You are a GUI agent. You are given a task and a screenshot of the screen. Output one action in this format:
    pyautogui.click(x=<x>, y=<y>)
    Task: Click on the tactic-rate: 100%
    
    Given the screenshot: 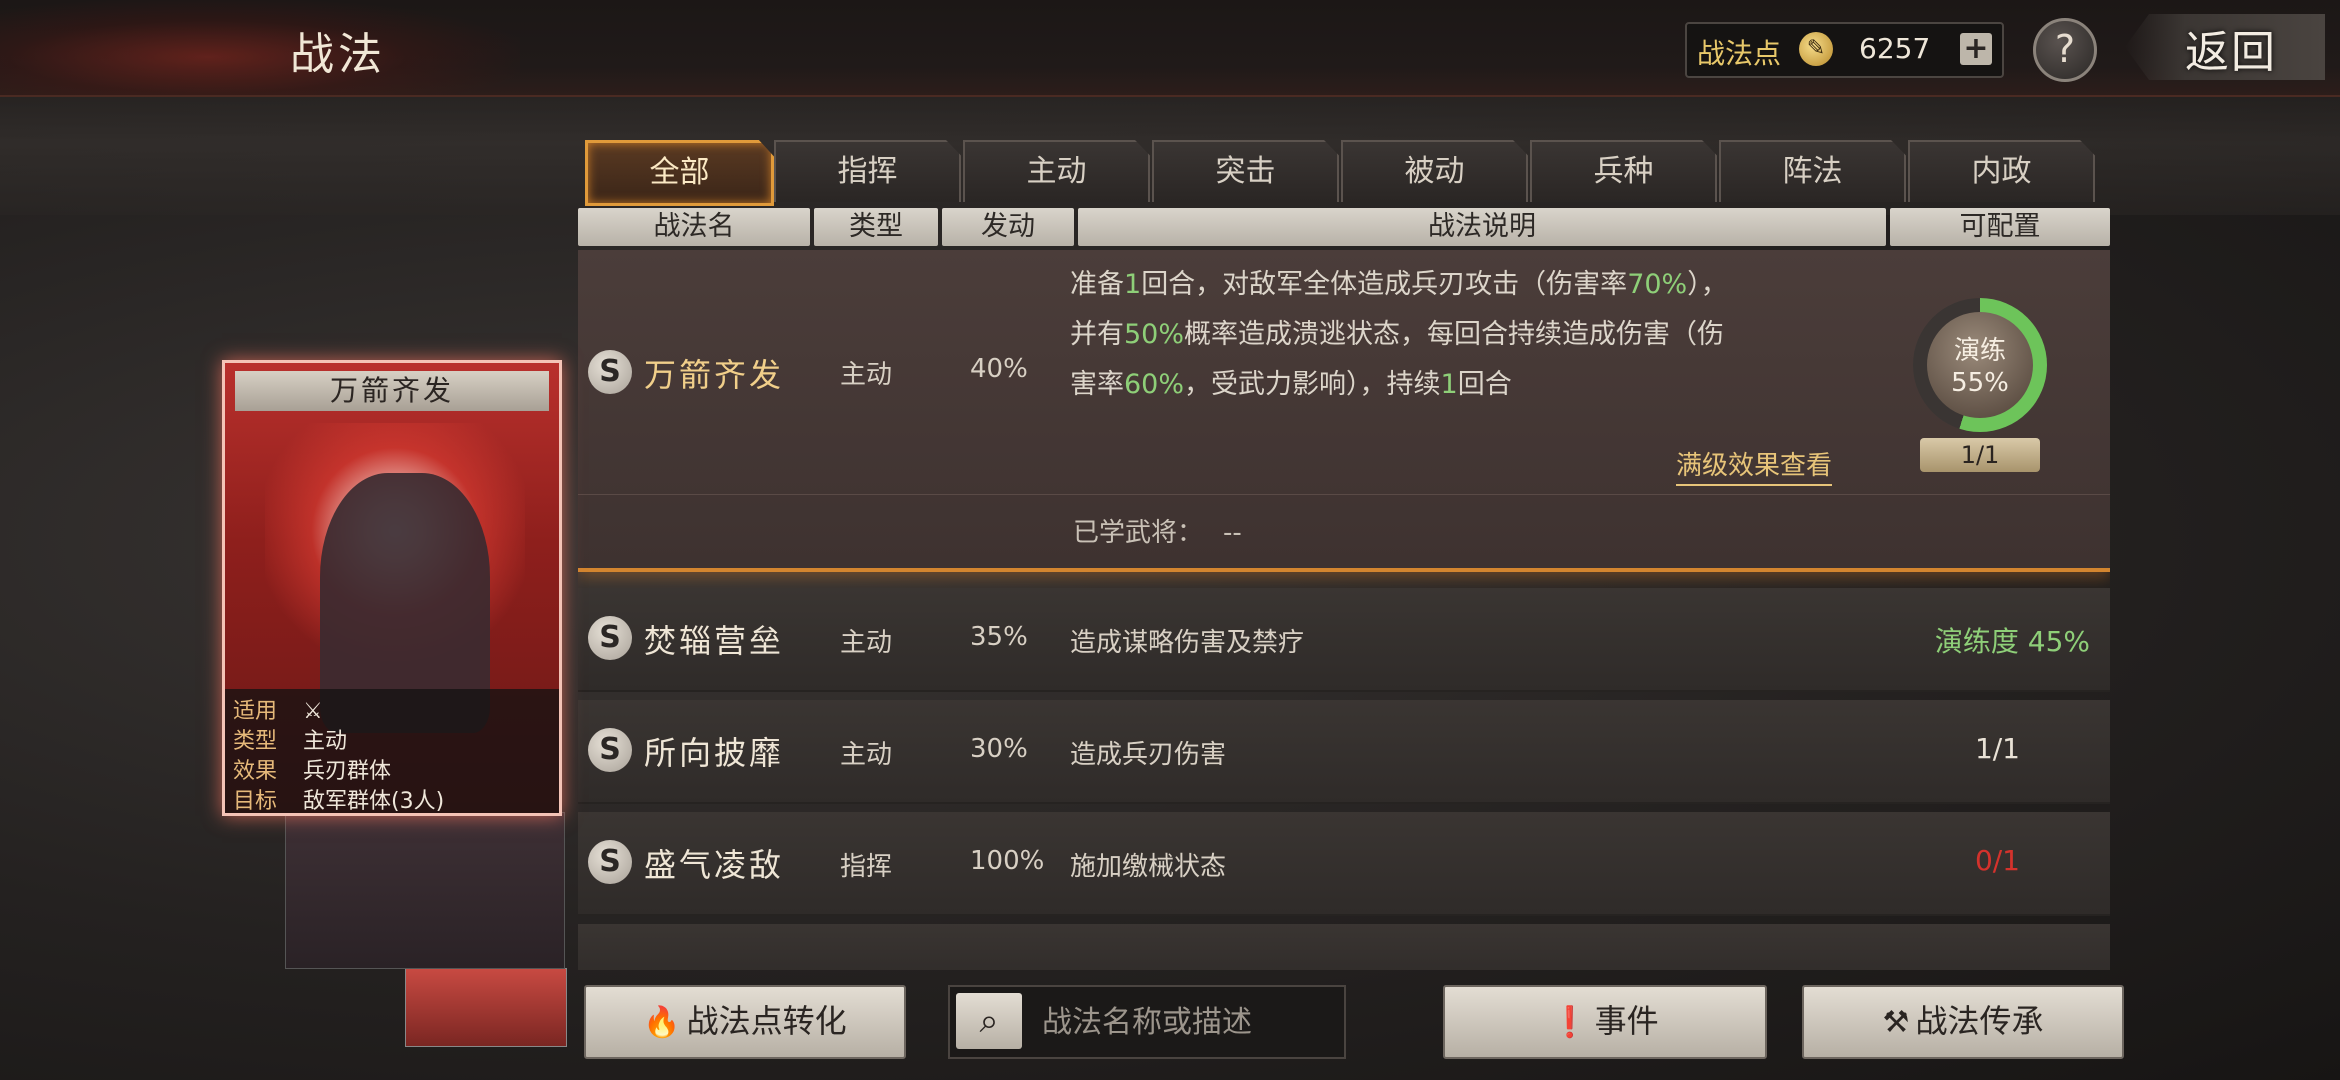 What is the action you would take?
    pyautogui.click(x=1007, y=861)
    